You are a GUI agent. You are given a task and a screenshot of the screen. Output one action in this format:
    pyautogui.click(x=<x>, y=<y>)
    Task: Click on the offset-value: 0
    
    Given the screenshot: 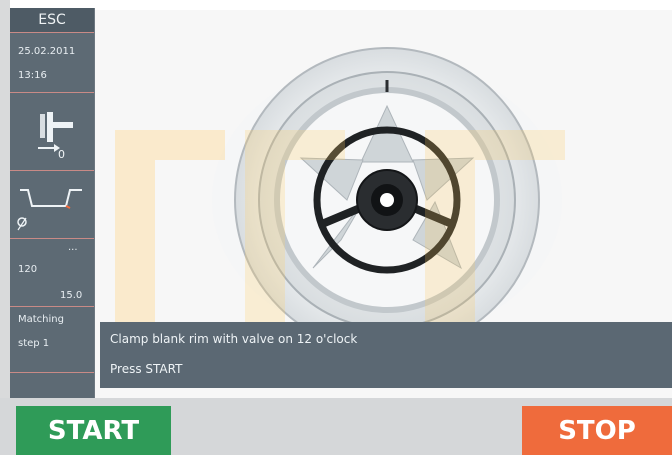 What is the action you would take?
    pyautogui.click(x=61, y=154)
    